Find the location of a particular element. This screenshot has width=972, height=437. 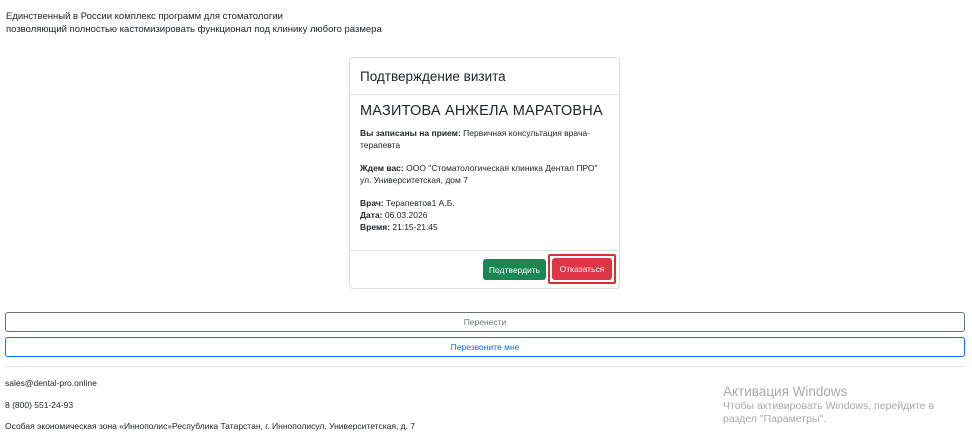

footer-email: sales@dental-pro.online is located at coordinates (51, 383).